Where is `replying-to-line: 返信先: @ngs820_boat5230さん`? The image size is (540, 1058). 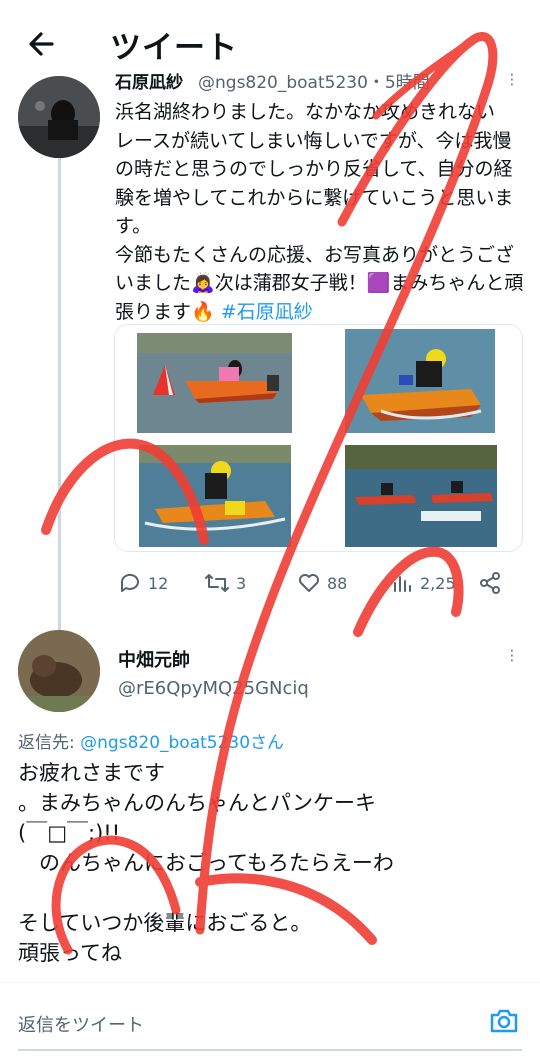
replying-to-line: 返信先: @ngs820_boat5230さん is located at coordinates (151, 743).